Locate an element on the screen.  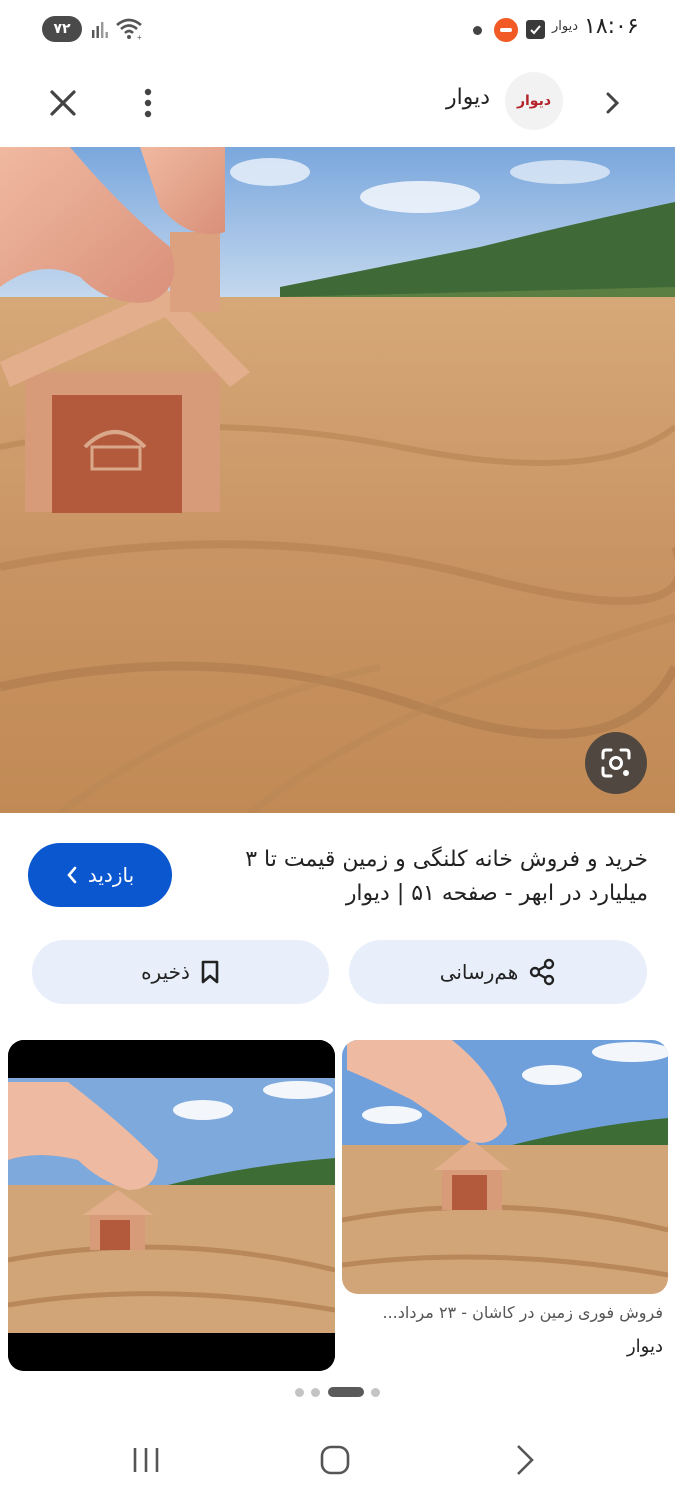
notification-dot is located at coordinates (477, 30).